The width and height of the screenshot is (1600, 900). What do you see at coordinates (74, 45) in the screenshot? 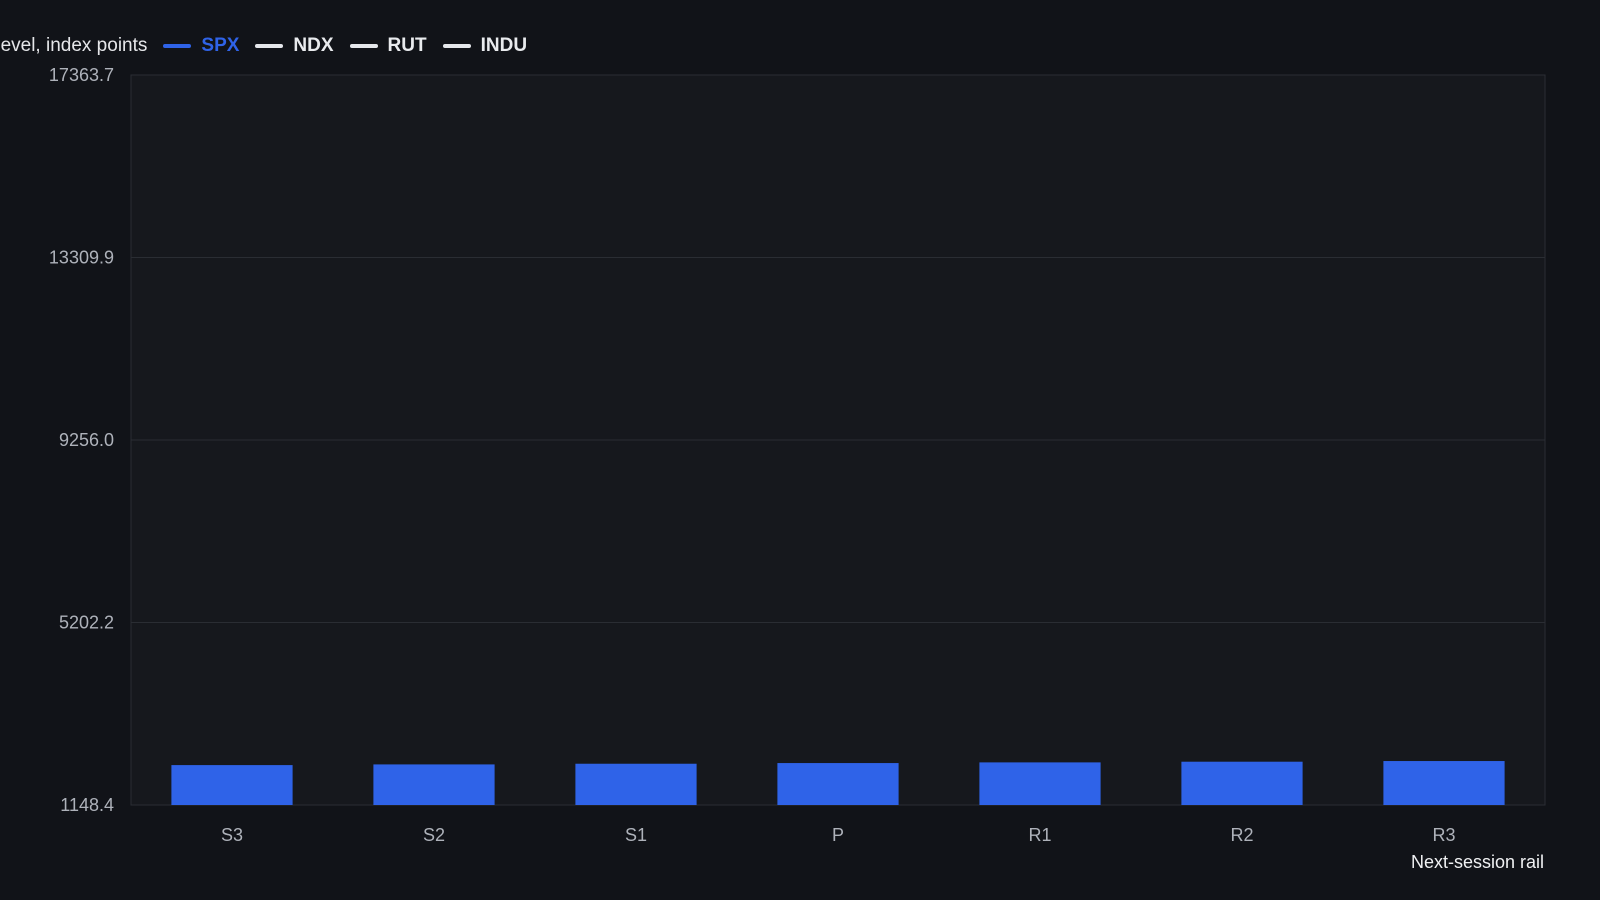
I see `y-axis-label: Level, index points` at bounding box center [74, 45].